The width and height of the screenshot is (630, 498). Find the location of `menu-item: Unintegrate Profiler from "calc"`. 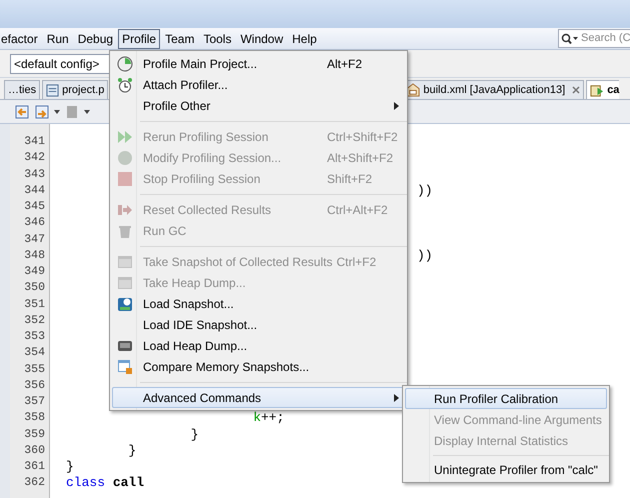

menu-item: Unintegrate Profiler from "calc" is located at coordinates (506, 469).